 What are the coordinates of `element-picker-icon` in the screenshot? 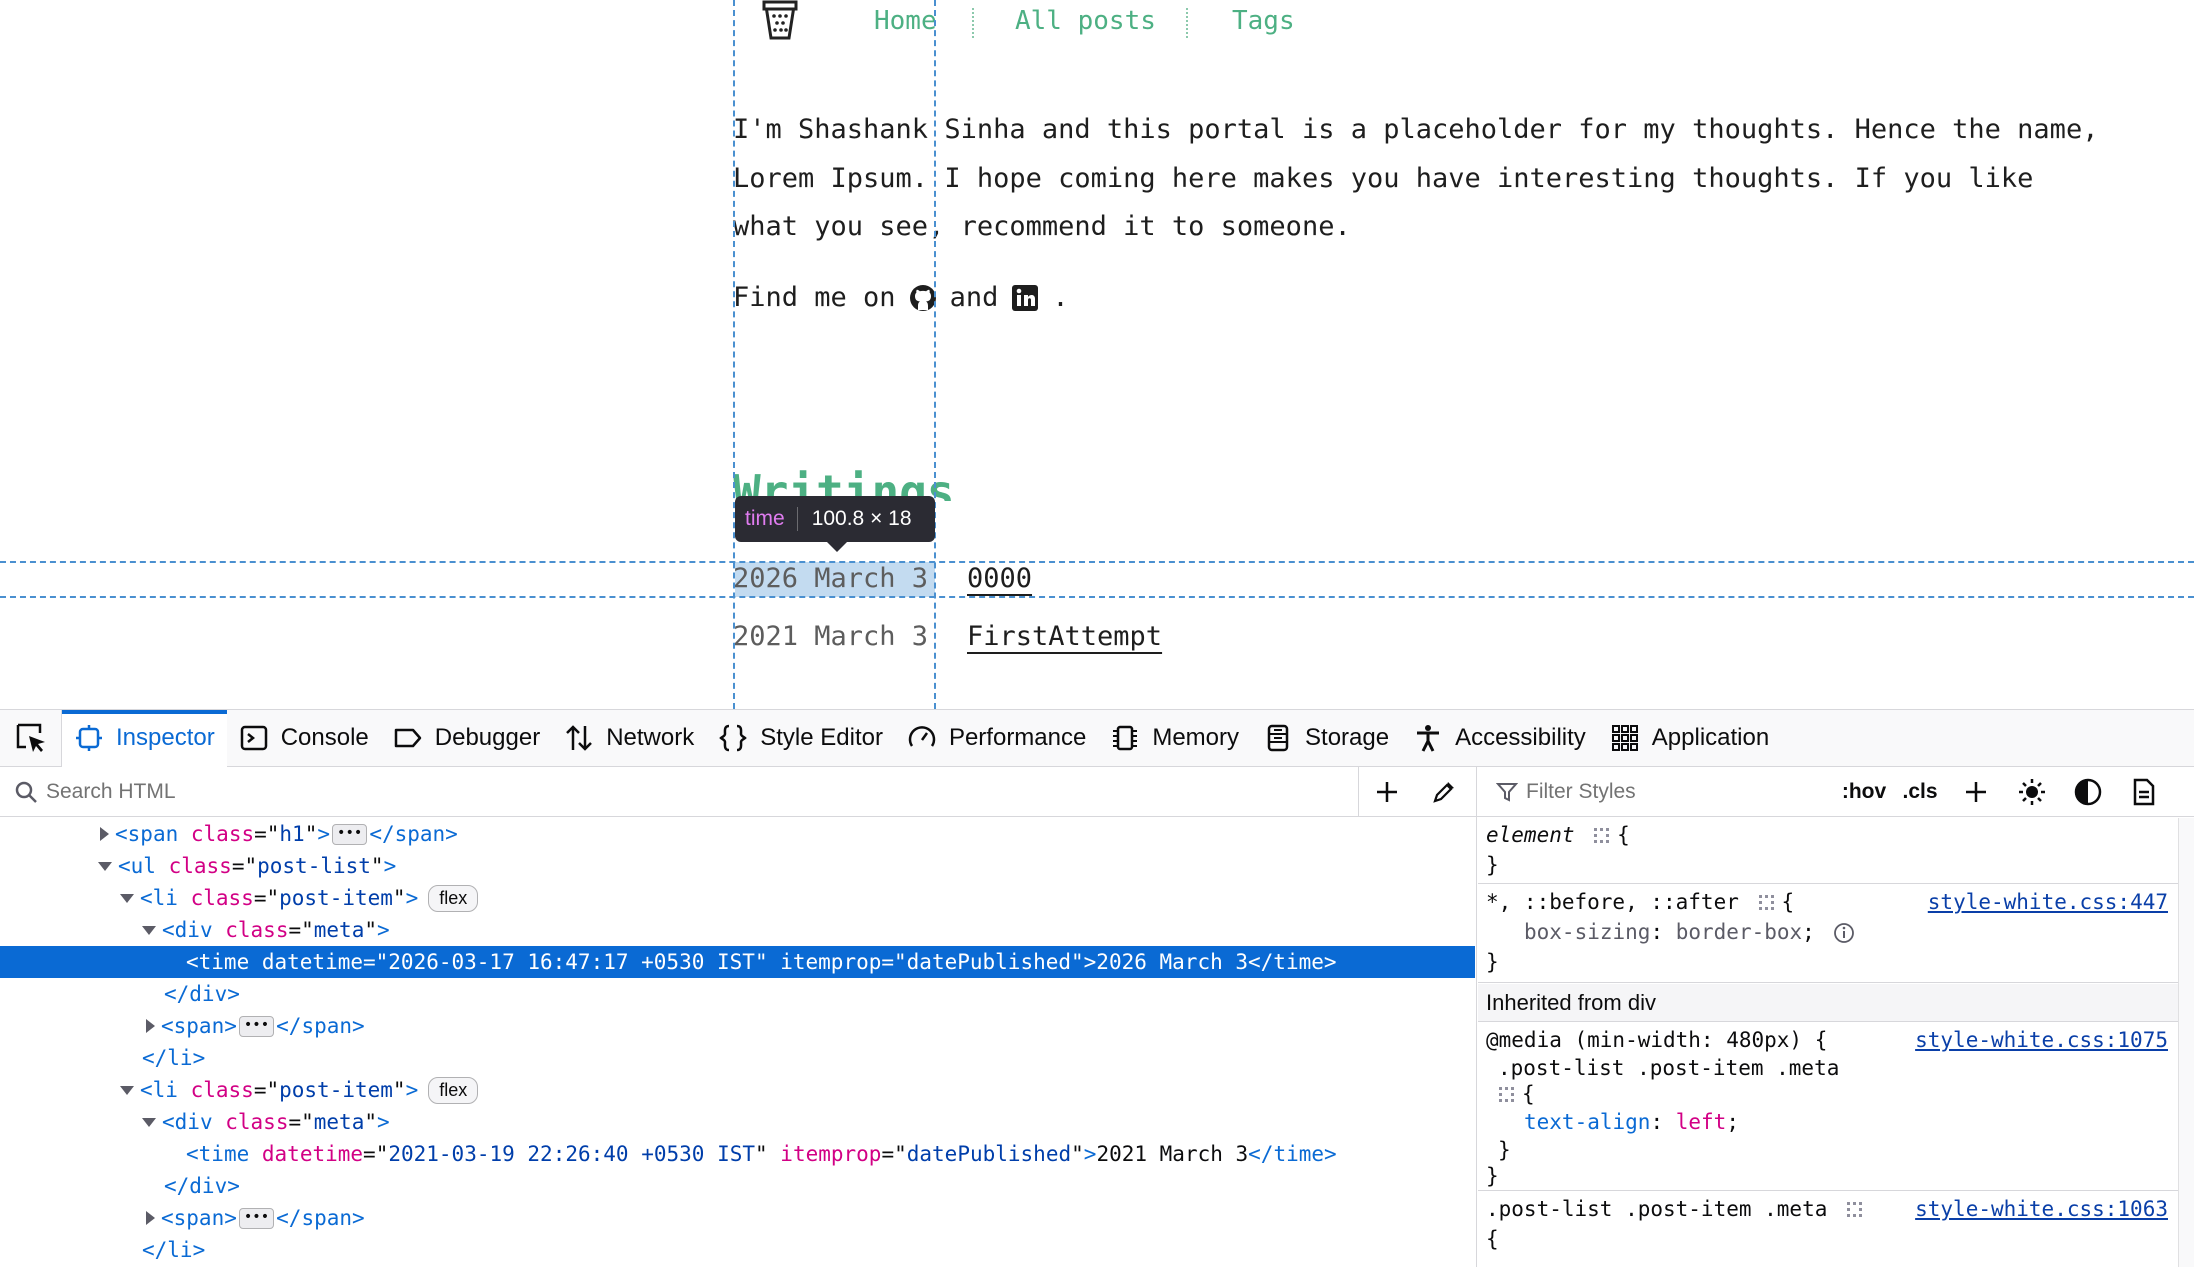 It's located at (30, 737).